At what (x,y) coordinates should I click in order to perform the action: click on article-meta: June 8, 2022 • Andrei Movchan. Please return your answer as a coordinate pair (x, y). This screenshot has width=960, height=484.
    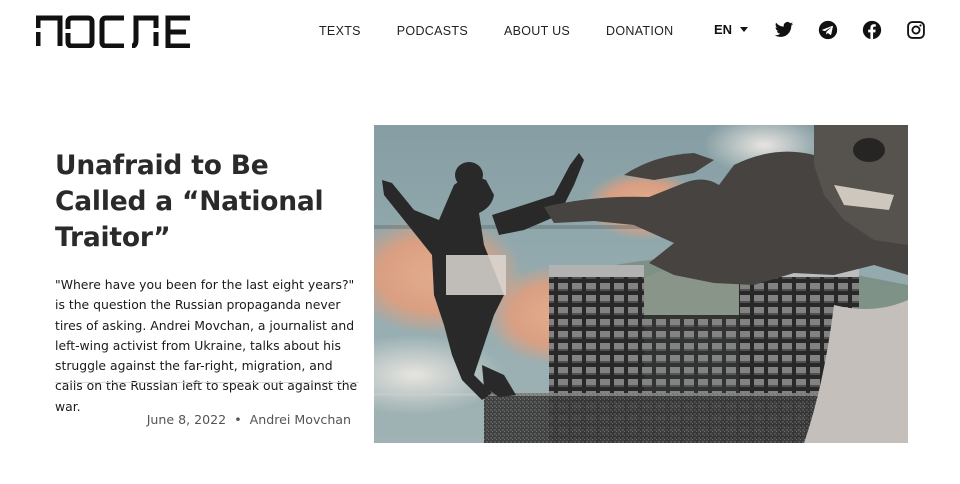
    Looking at the image, I should click on (175, 419).